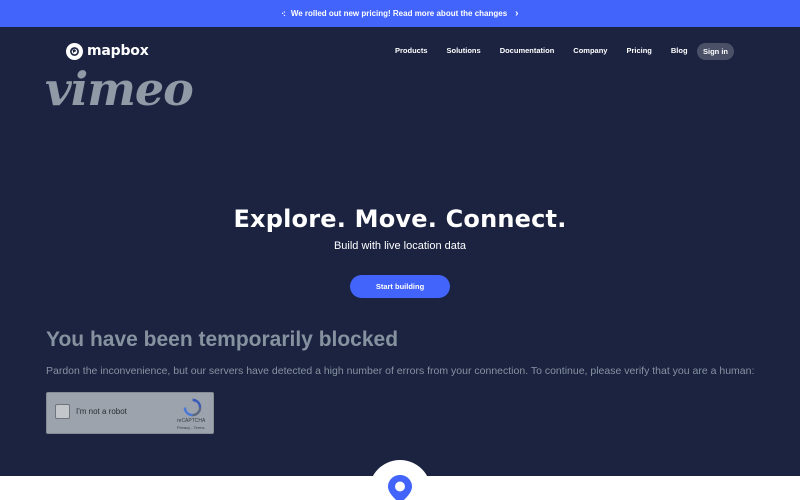 The image size is (800, 500). I want to click on hero-subtitle: Build with live location data, so click(400, 246).